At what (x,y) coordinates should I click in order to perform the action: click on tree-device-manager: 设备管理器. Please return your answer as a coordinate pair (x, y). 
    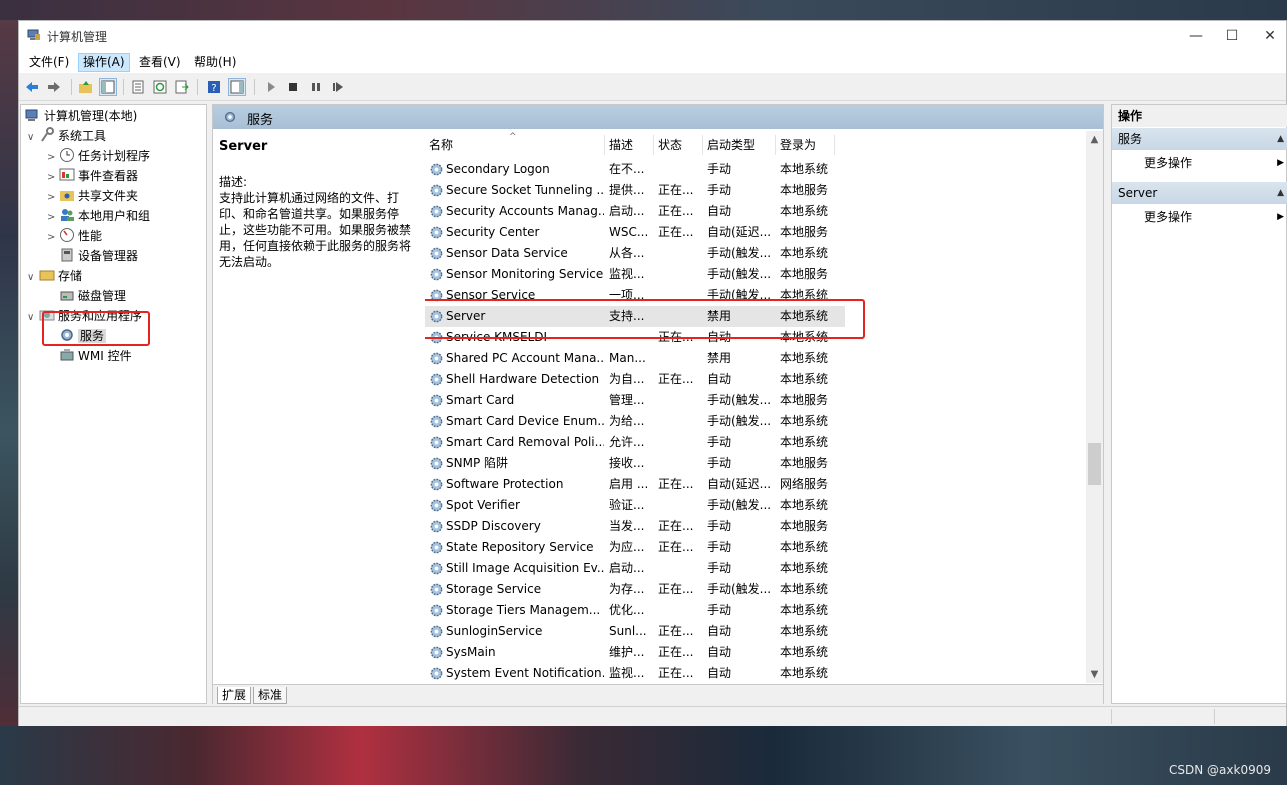
    Looking at the image, I should click on (98, 256).